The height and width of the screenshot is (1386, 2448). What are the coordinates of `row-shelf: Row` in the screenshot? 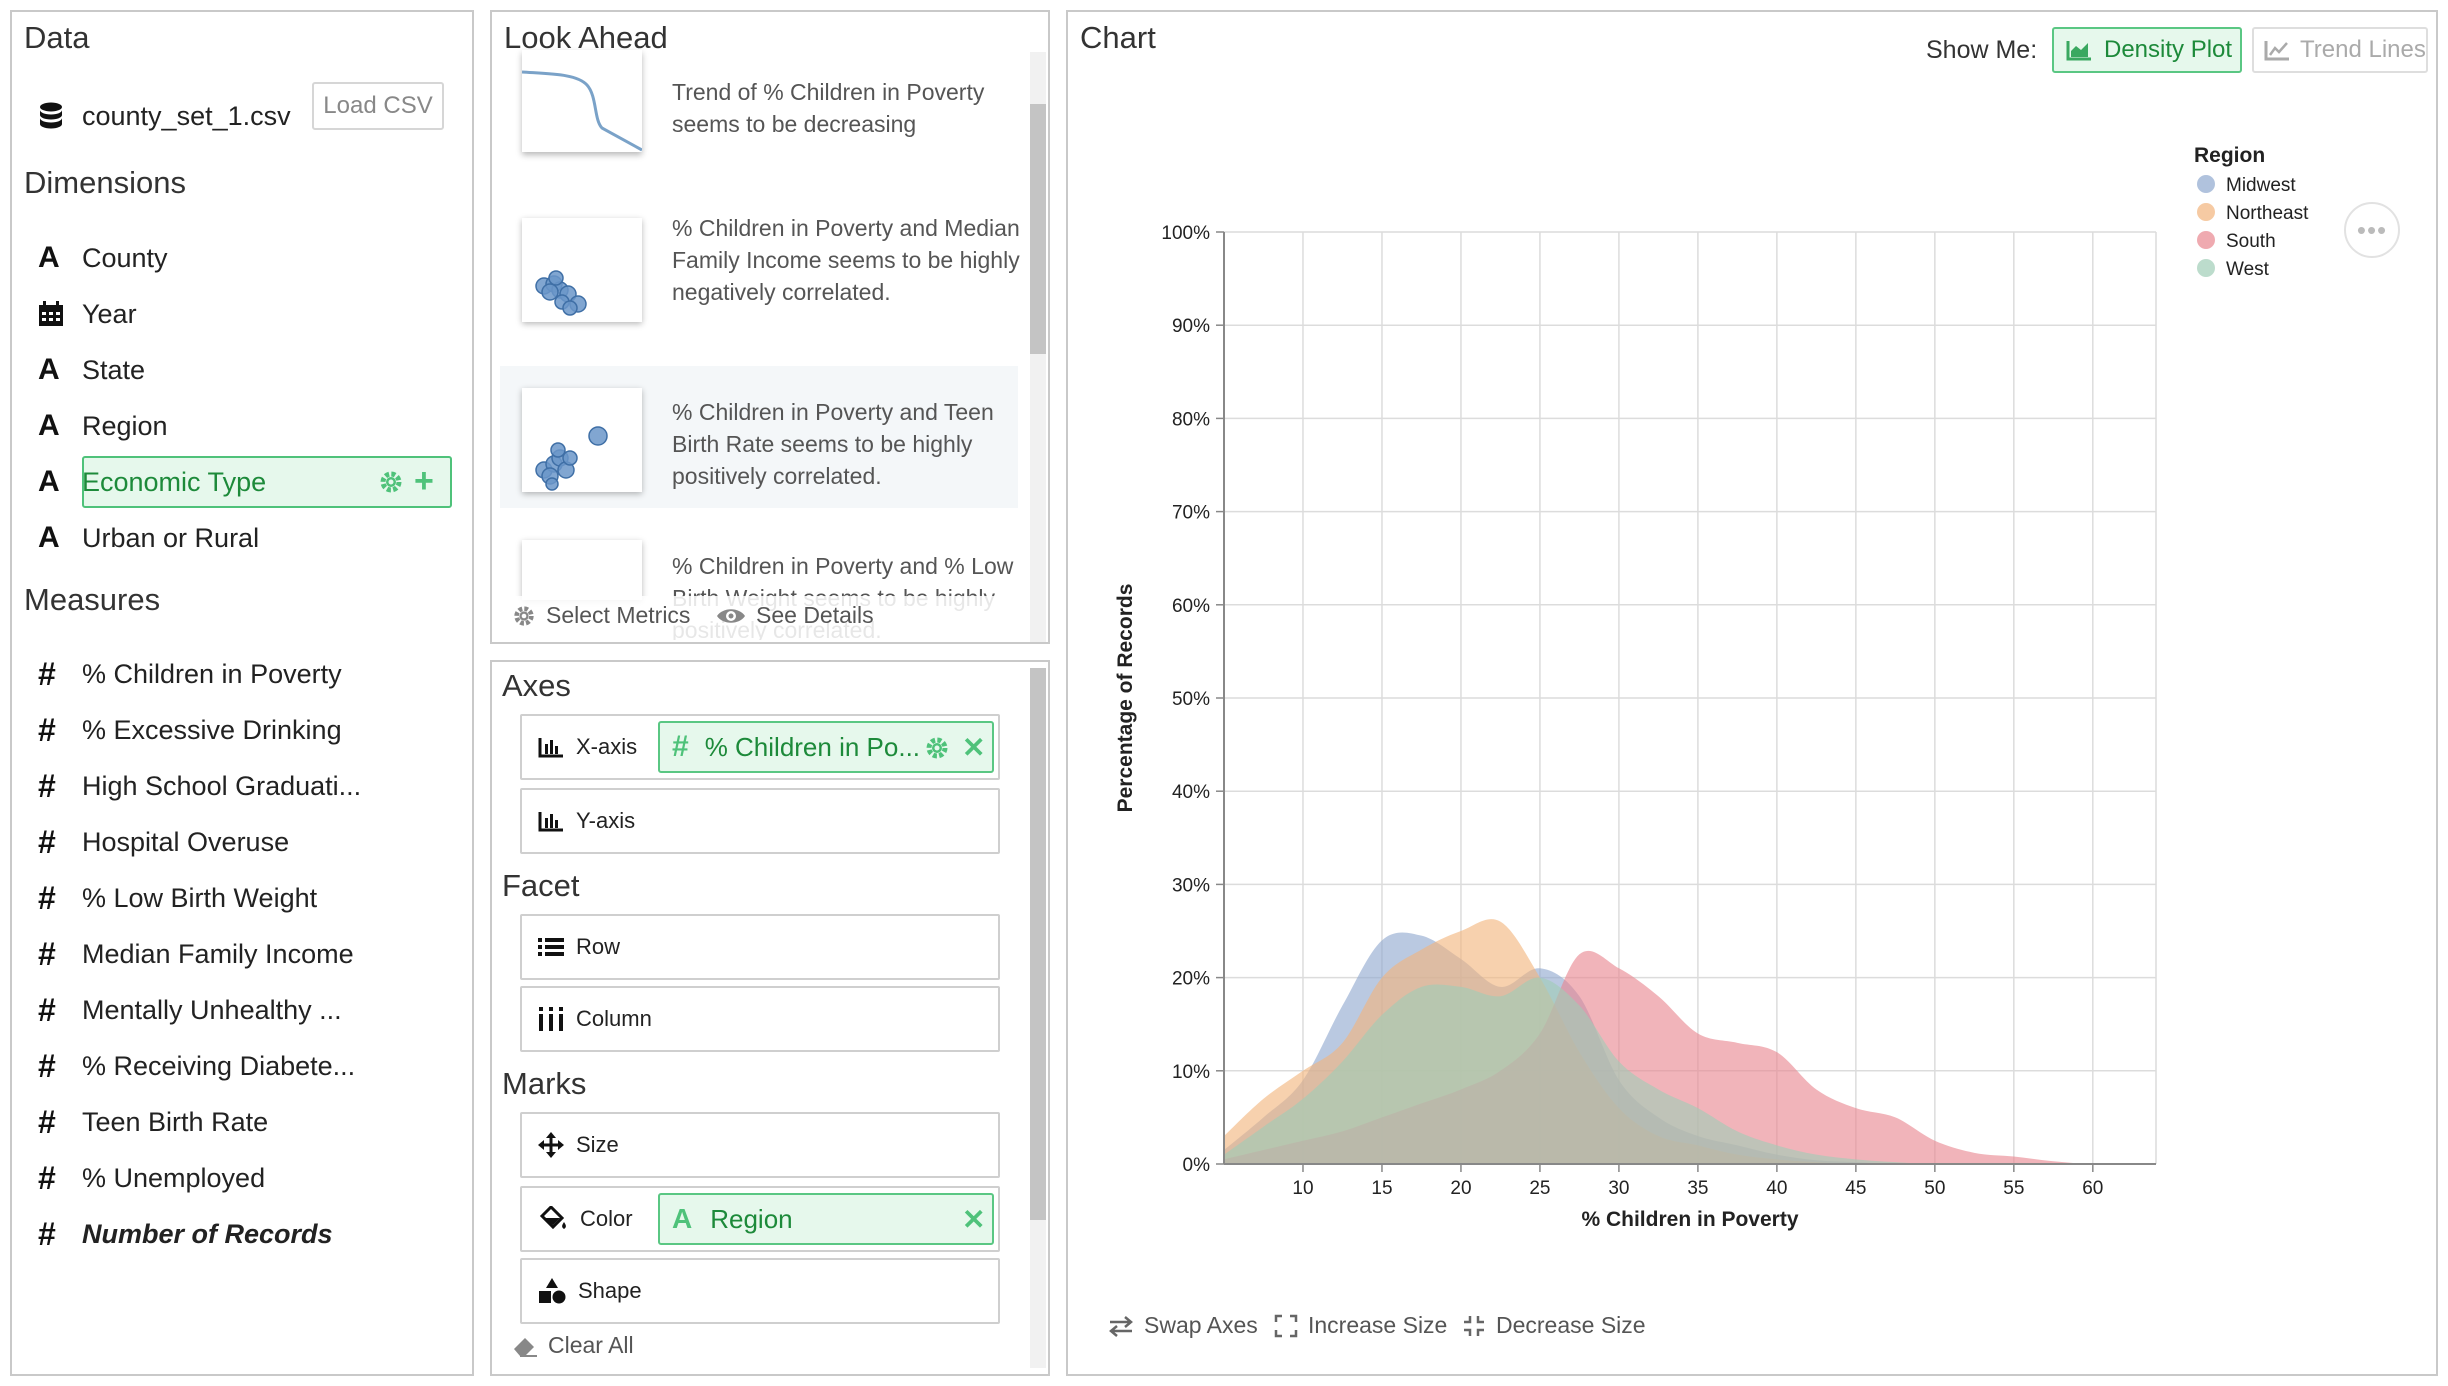 It's located at (760, 947).